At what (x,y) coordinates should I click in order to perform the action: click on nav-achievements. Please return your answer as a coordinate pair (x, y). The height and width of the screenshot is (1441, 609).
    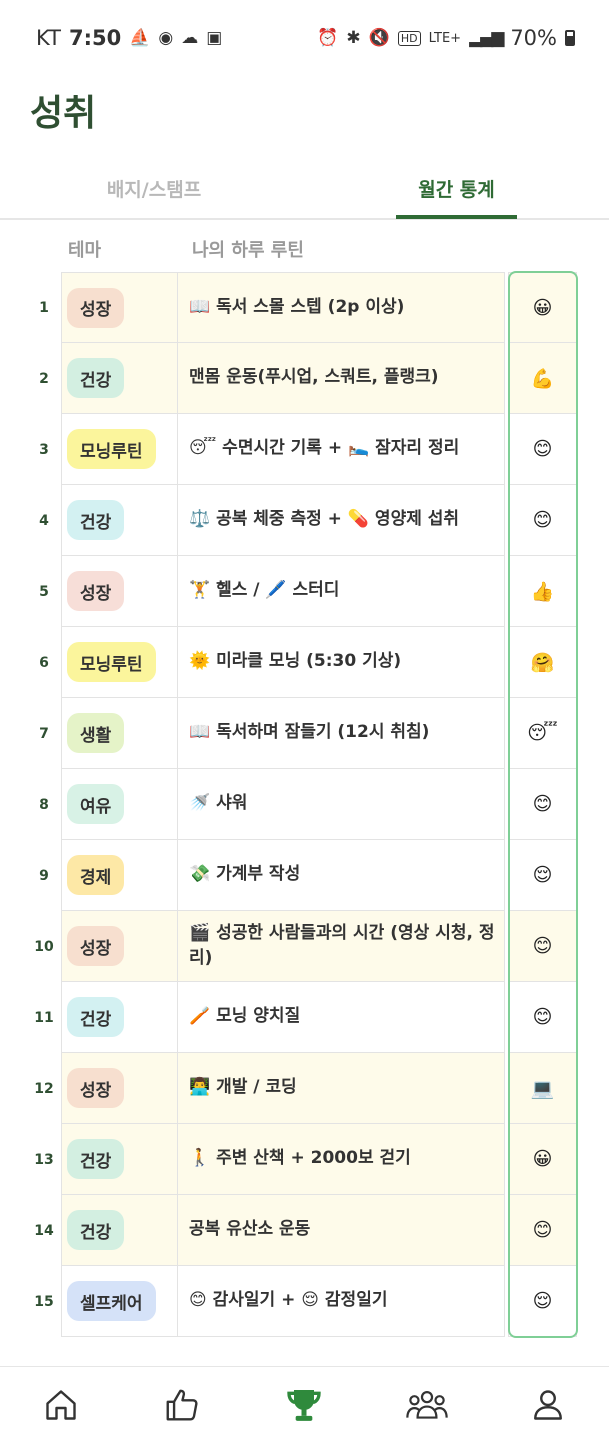
    Looking at the image, I should click on (304, 1405).